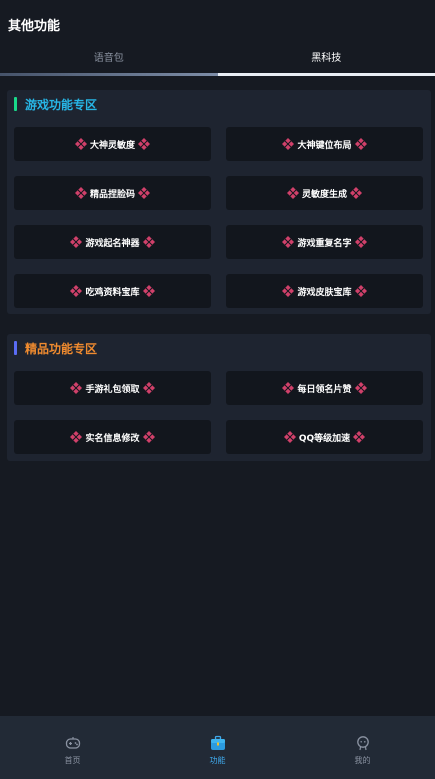  Describe the element at coordinates (326, 62) in the screenshot. I see `tab-black-tech: 黑科技` at that location.